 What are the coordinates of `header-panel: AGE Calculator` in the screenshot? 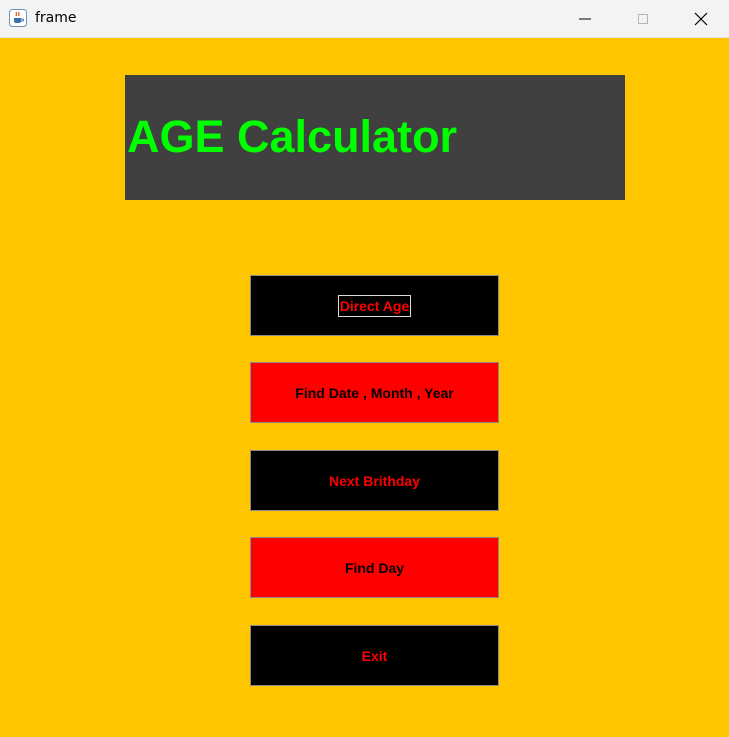 It's located at (375, 137).